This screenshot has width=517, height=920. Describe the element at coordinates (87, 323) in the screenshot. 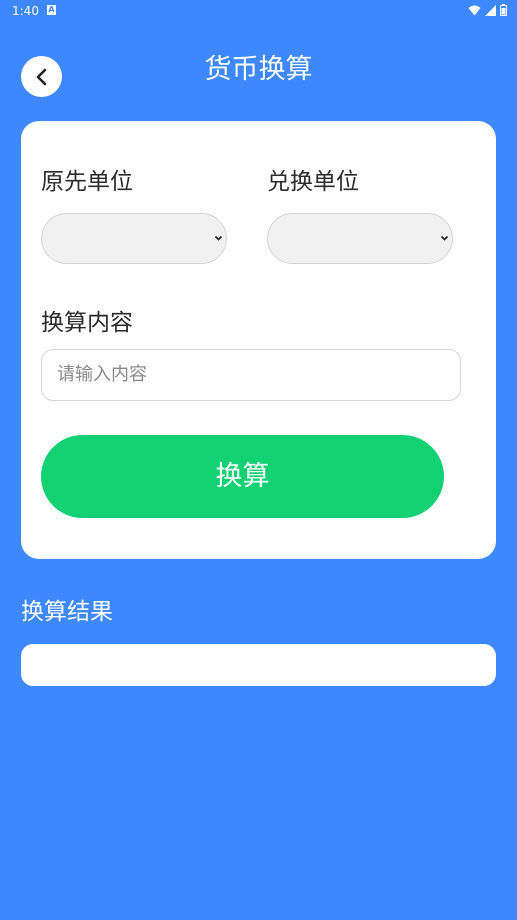

I see `amount-label: 换算内容` at that location.